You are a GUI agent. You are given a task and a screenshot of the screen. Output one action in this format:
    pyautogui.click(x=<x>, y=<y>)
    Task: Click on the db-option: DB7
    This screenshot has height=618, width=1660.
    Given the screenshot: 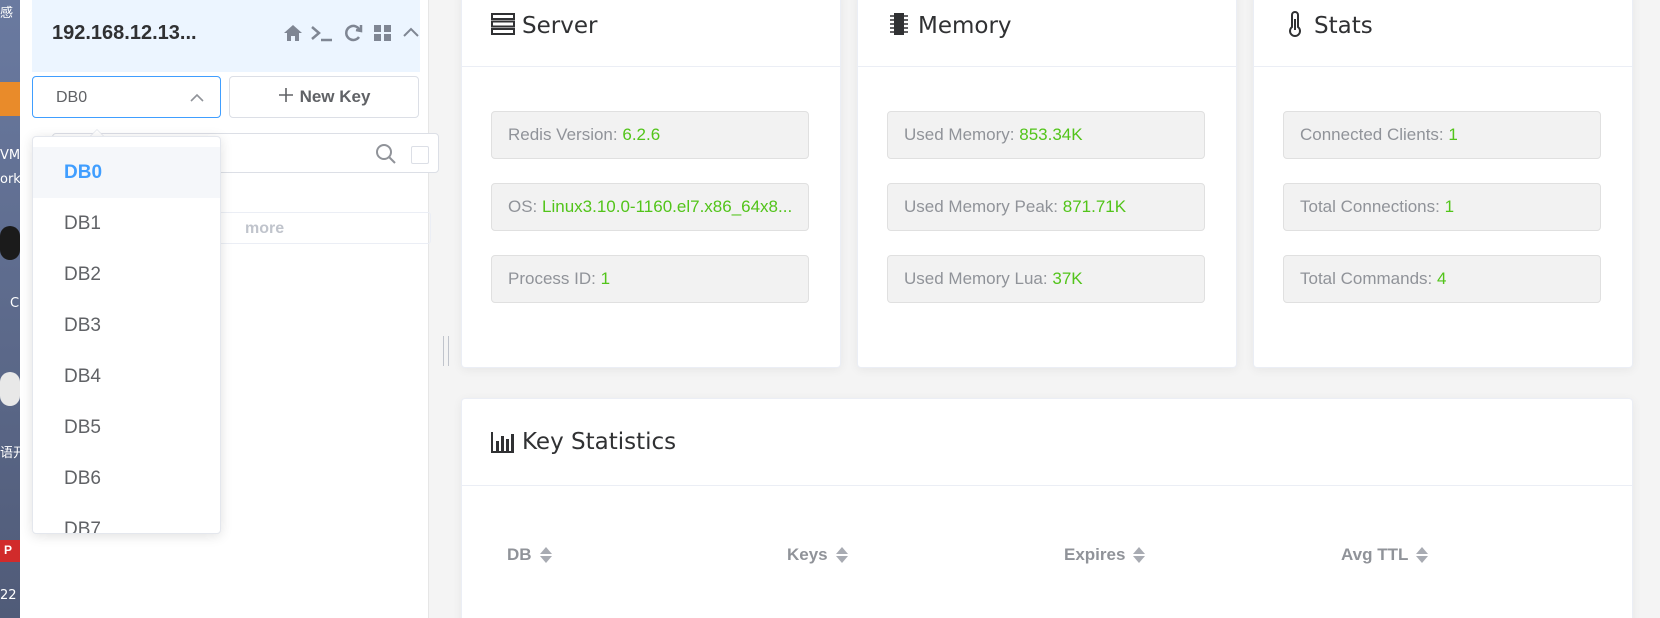 What is the action you would take?
    pyautogui.click(x=126, y=518)
    